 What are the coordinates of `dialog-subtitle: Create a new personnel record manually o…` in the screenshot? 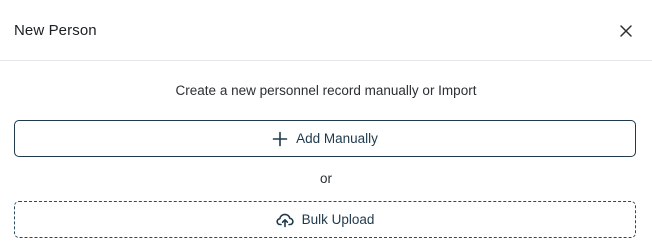 It's located at (326, 90).